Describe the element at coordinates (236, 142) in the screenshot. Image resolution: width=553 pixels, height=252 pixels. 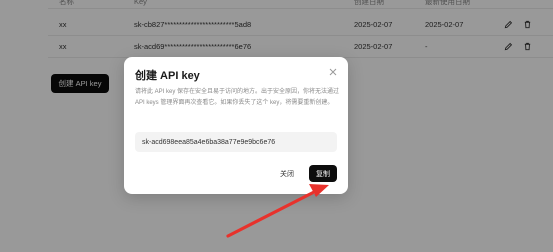
I see `api-key-display: sk-acd698eea85a4e6ba38a77e9e9bc6e76` at that location.